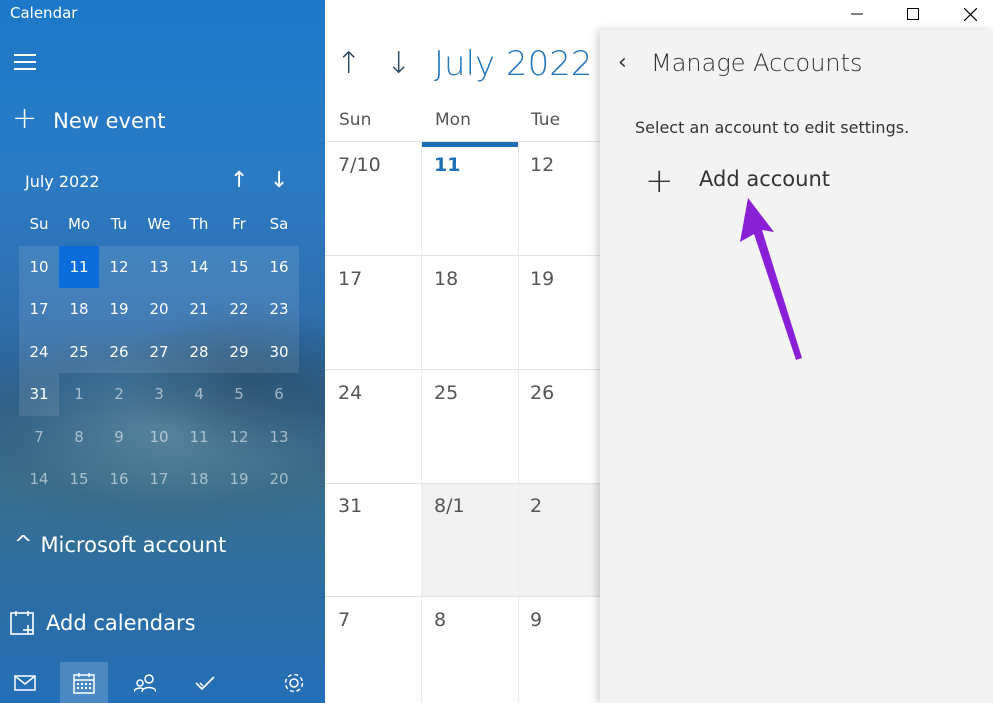 The height and width of the screenshot is (703, 993). What do you see at coordinates (536, 620) in the screenshot?
I see `calendar-day: 9` at bounding box center [536, 620].